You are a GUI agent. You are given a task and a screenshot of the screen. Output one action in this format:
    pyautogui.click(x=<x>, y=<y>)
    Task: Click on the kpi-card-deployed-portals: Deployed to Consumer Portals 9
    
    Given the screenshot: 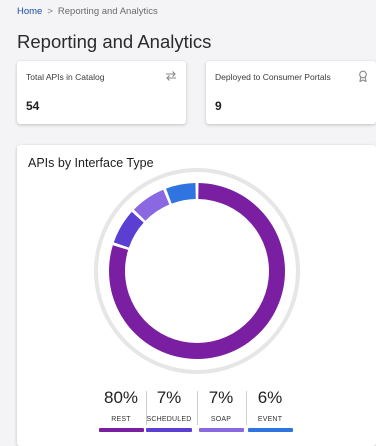 What is the action you would take?
    pyautogui.click(x=291, y=92)
    